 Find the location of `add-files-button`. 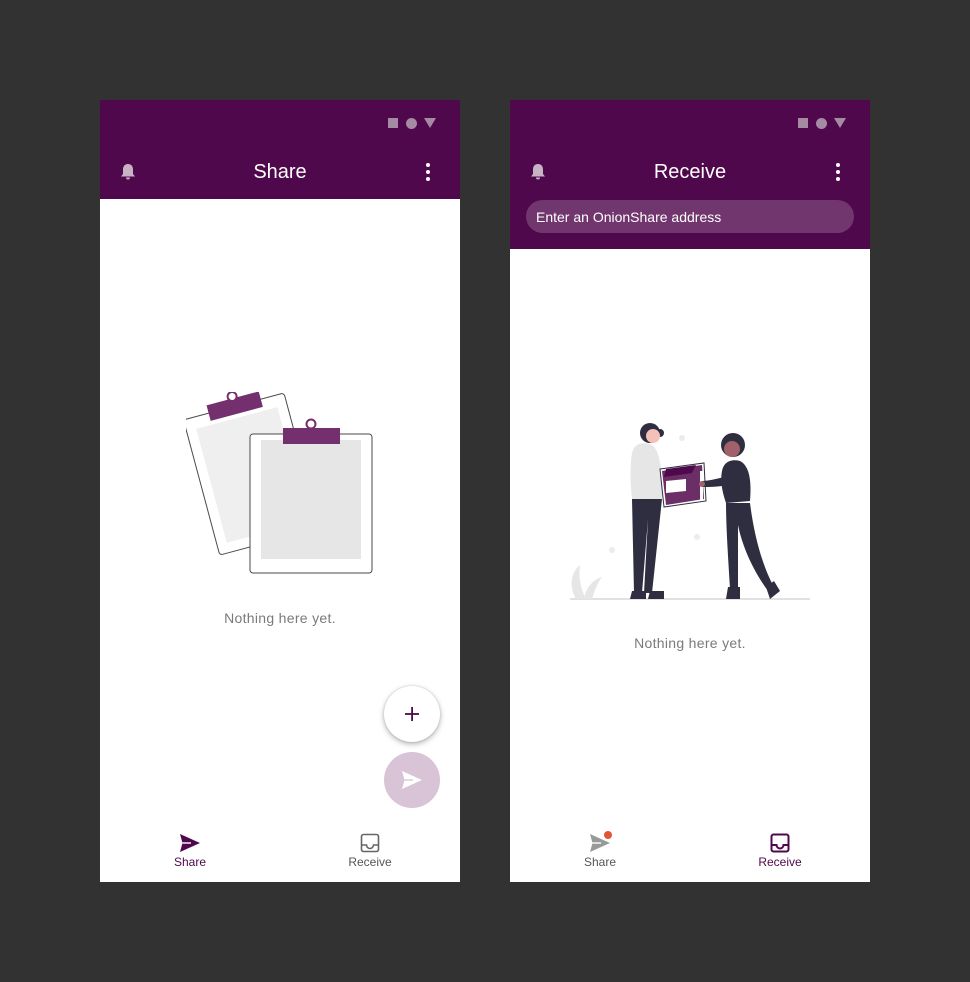

add-files-button is located at coordinates (412, 714).